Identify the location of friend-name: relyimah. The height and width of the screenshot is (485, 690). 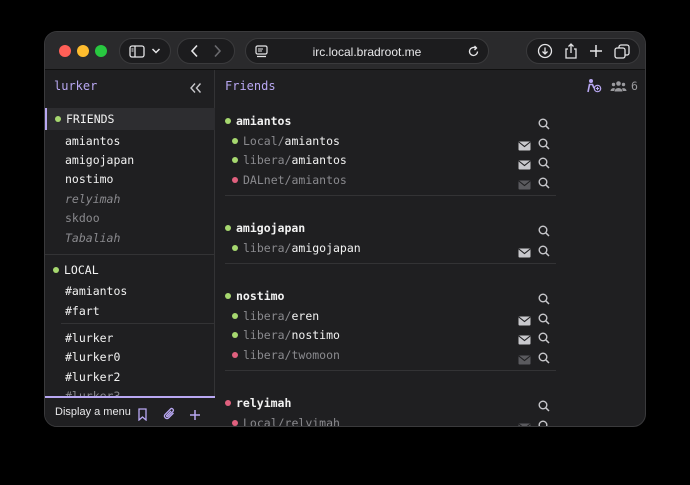
(258, 403).